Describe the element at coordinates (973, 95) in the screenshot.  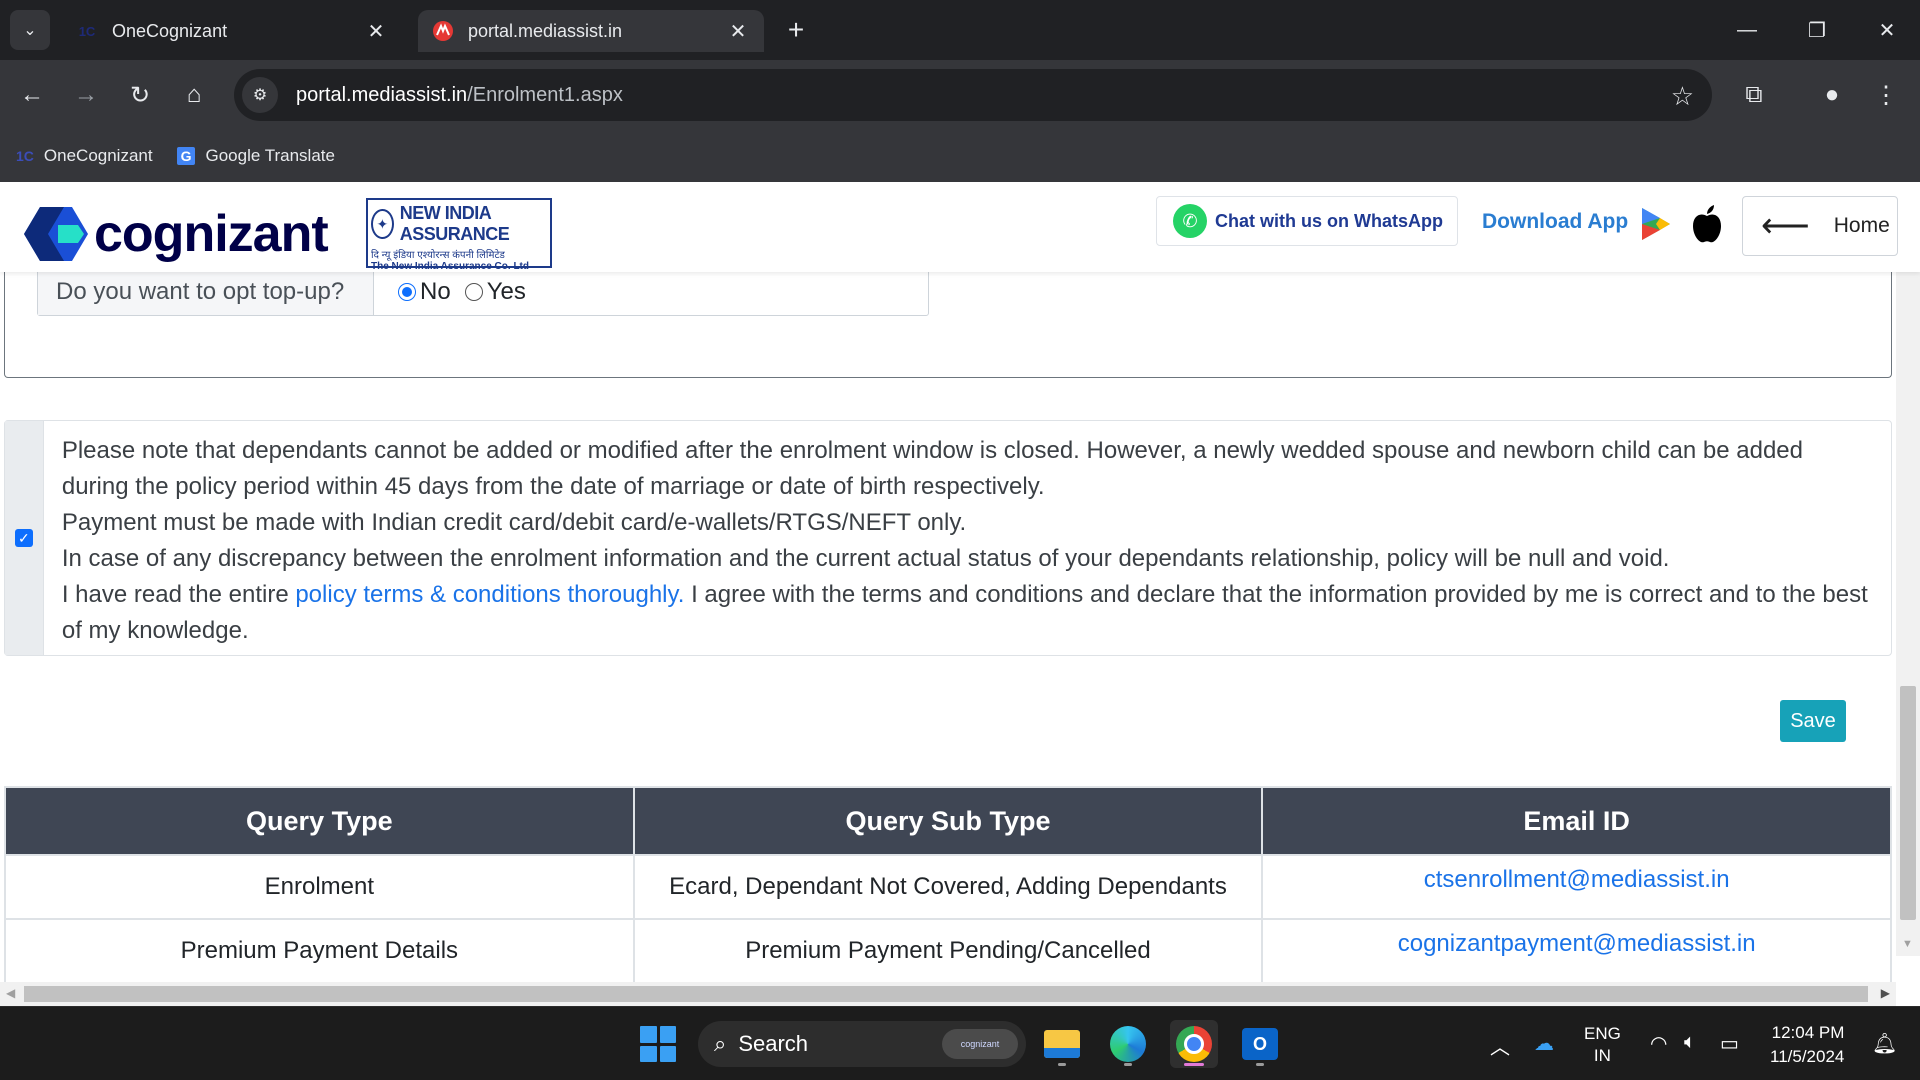
I see `address-bar: ⚙ portal.mediassist.in/Enrolment1.aspx ☆` at that location.